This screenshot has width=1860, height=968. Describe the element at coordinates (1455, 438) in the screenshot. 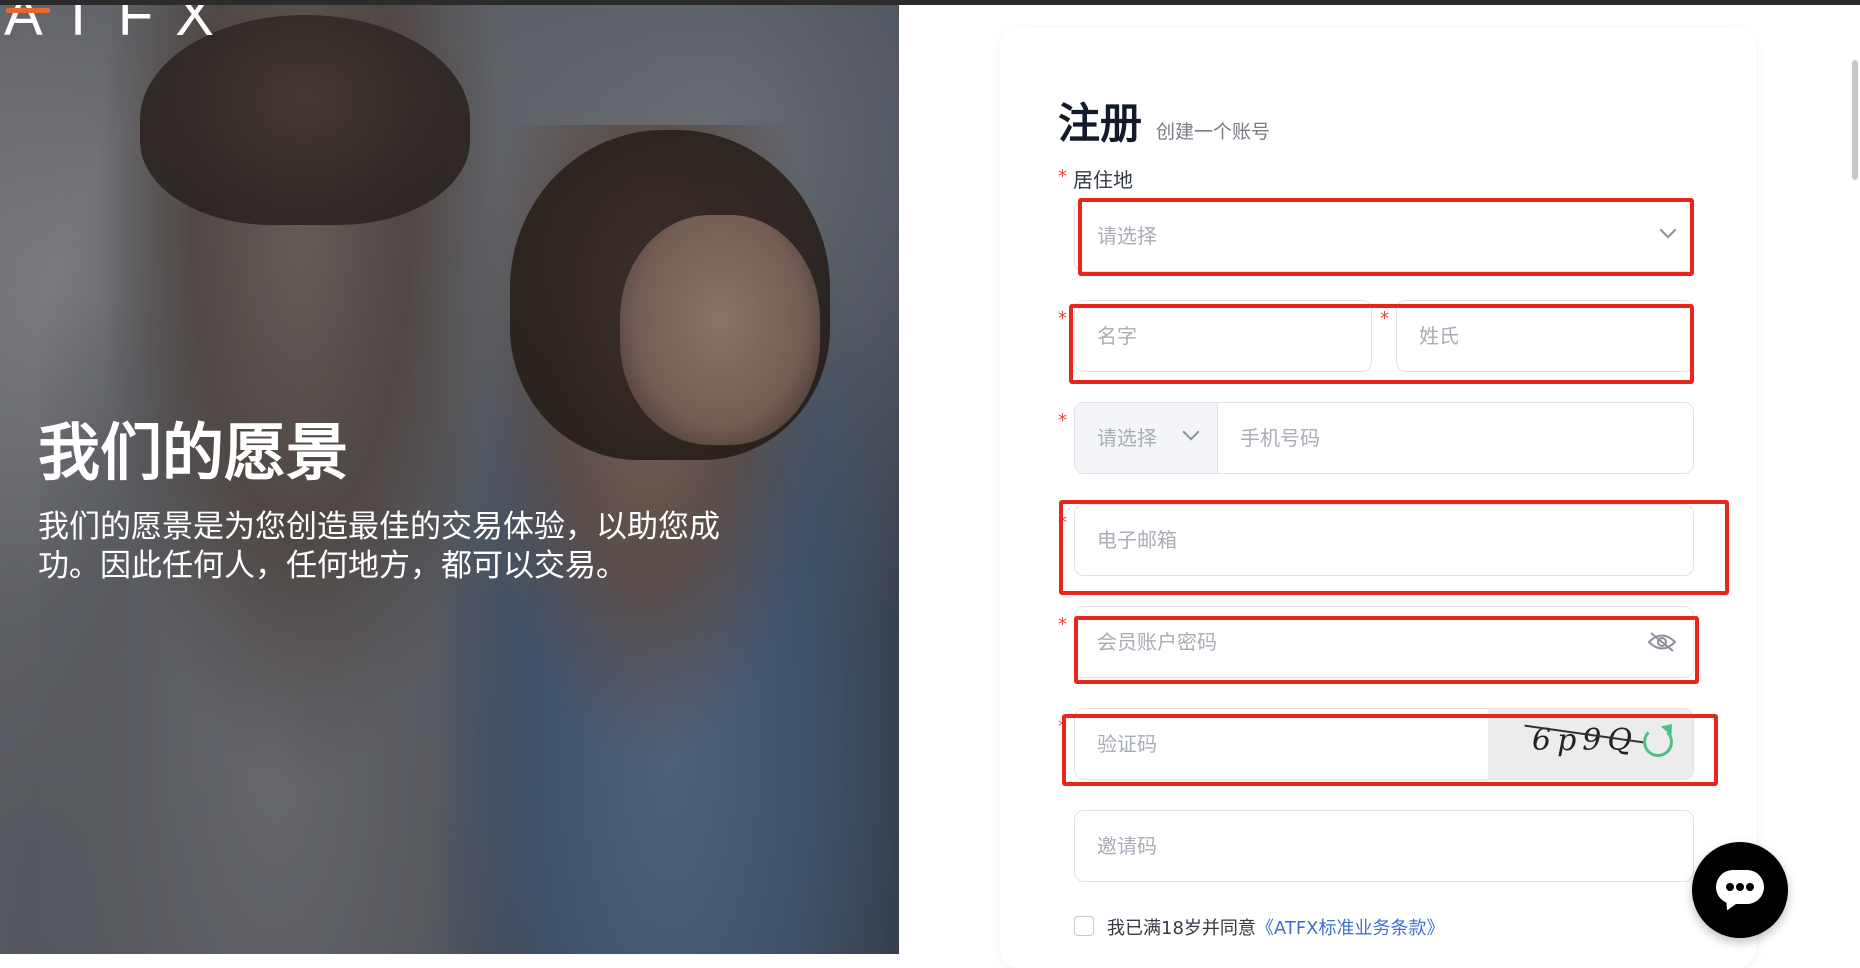

I see `phone-input` at that location.